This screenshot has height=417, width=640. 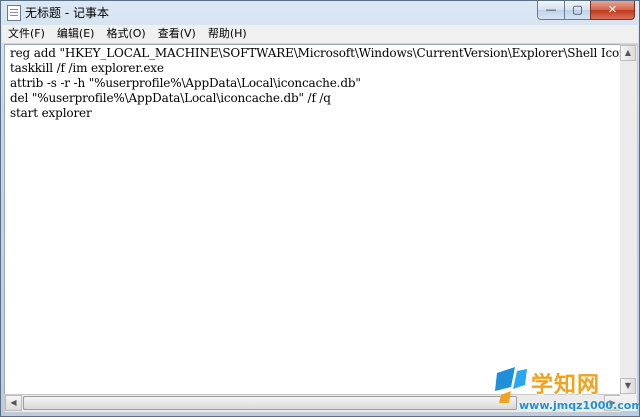 I want to click on watermark: 学知网 www.jmqz1000.com, so click(x=566, y=389).